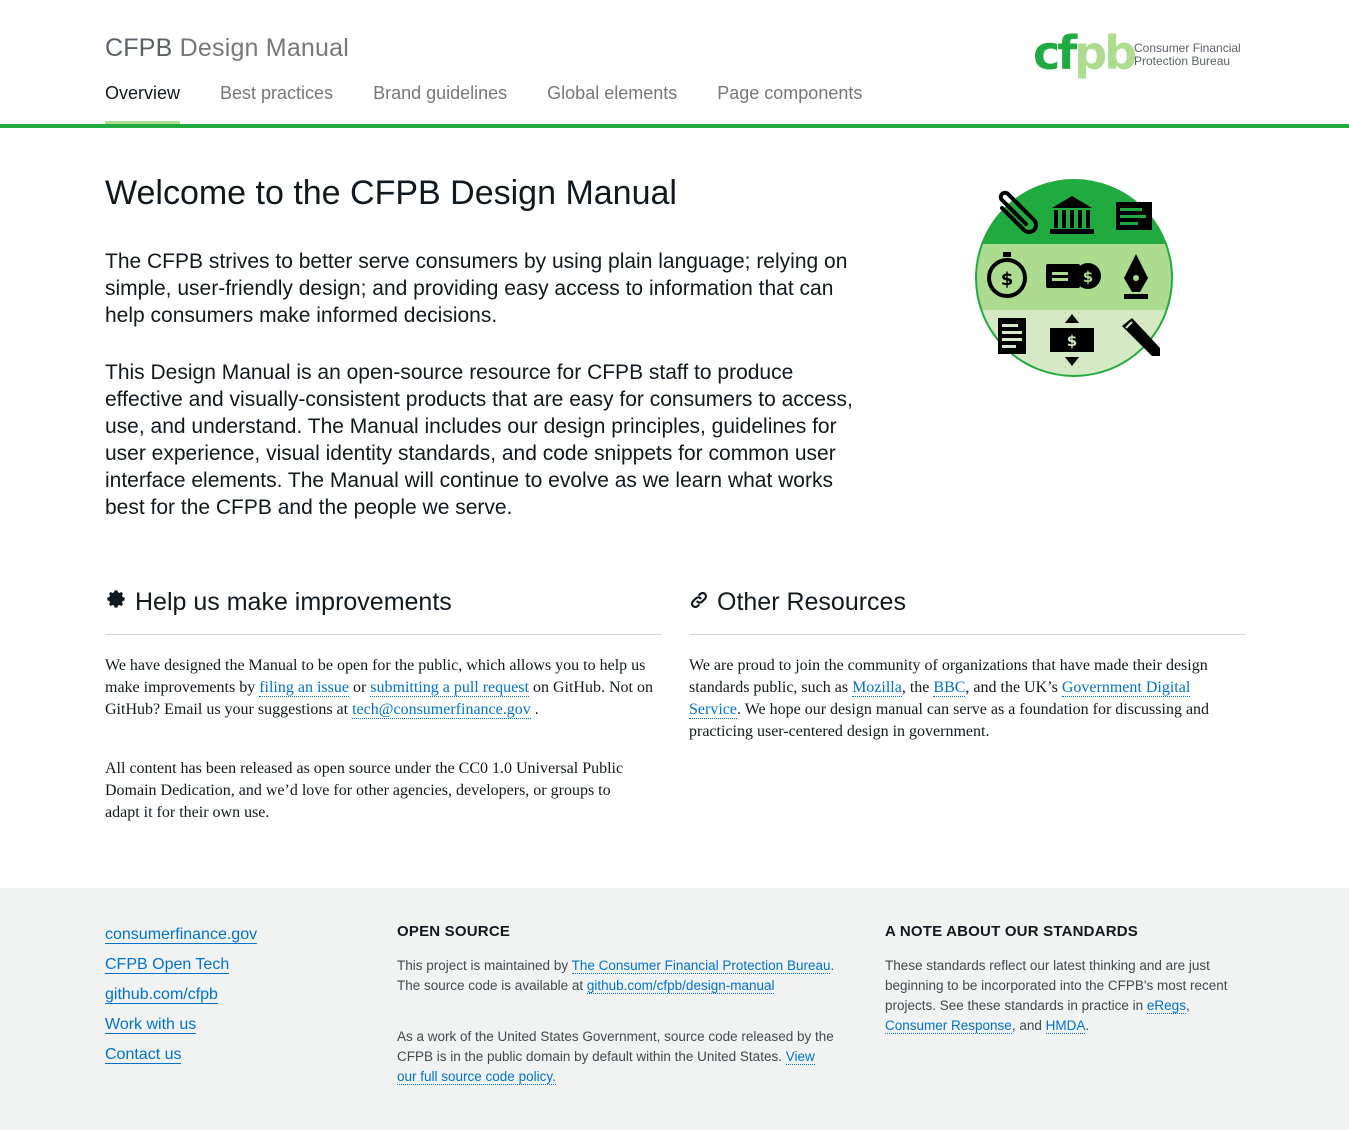 The width and height of the screenshot is (1349, 1130). I want to click on hero-icon-circle: $ $ $, so click(1074, 278).